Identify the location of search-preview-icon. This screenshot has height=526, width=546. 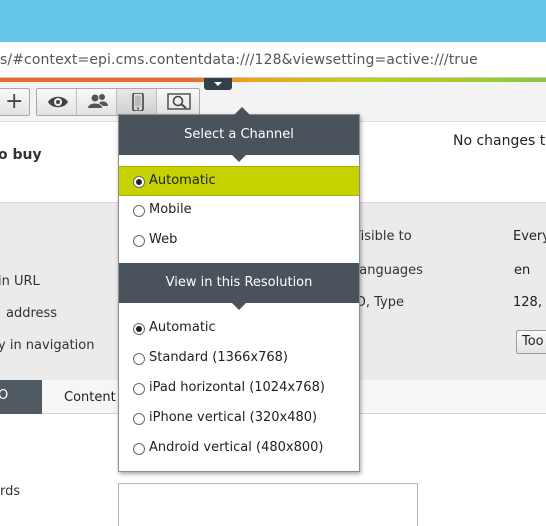
(179, 101).